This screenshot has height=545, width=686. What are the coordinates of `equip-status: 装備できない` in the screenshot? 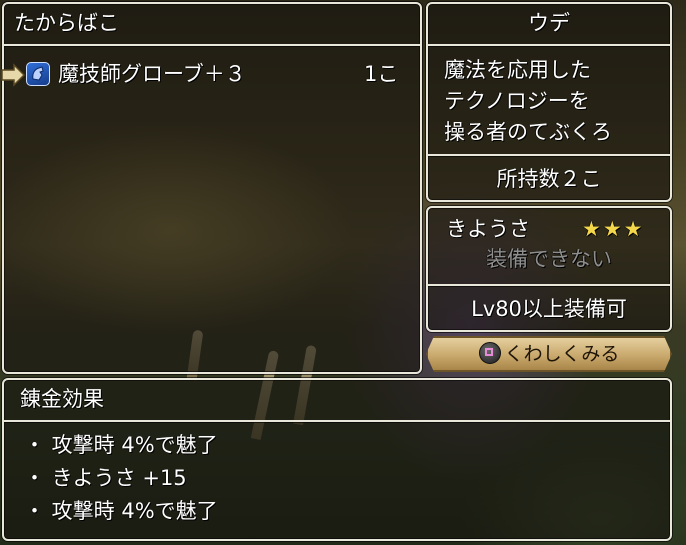 It's located at (549, 259).